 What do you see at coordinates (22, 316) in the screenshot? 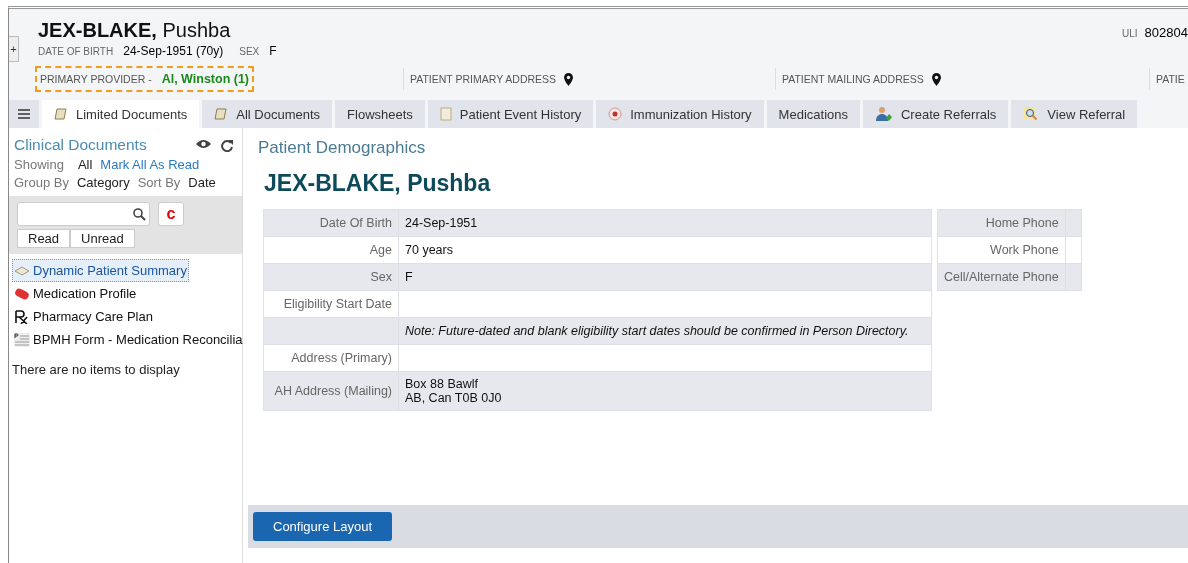
I see `prescription-icon` at bounding box center [22, 316].